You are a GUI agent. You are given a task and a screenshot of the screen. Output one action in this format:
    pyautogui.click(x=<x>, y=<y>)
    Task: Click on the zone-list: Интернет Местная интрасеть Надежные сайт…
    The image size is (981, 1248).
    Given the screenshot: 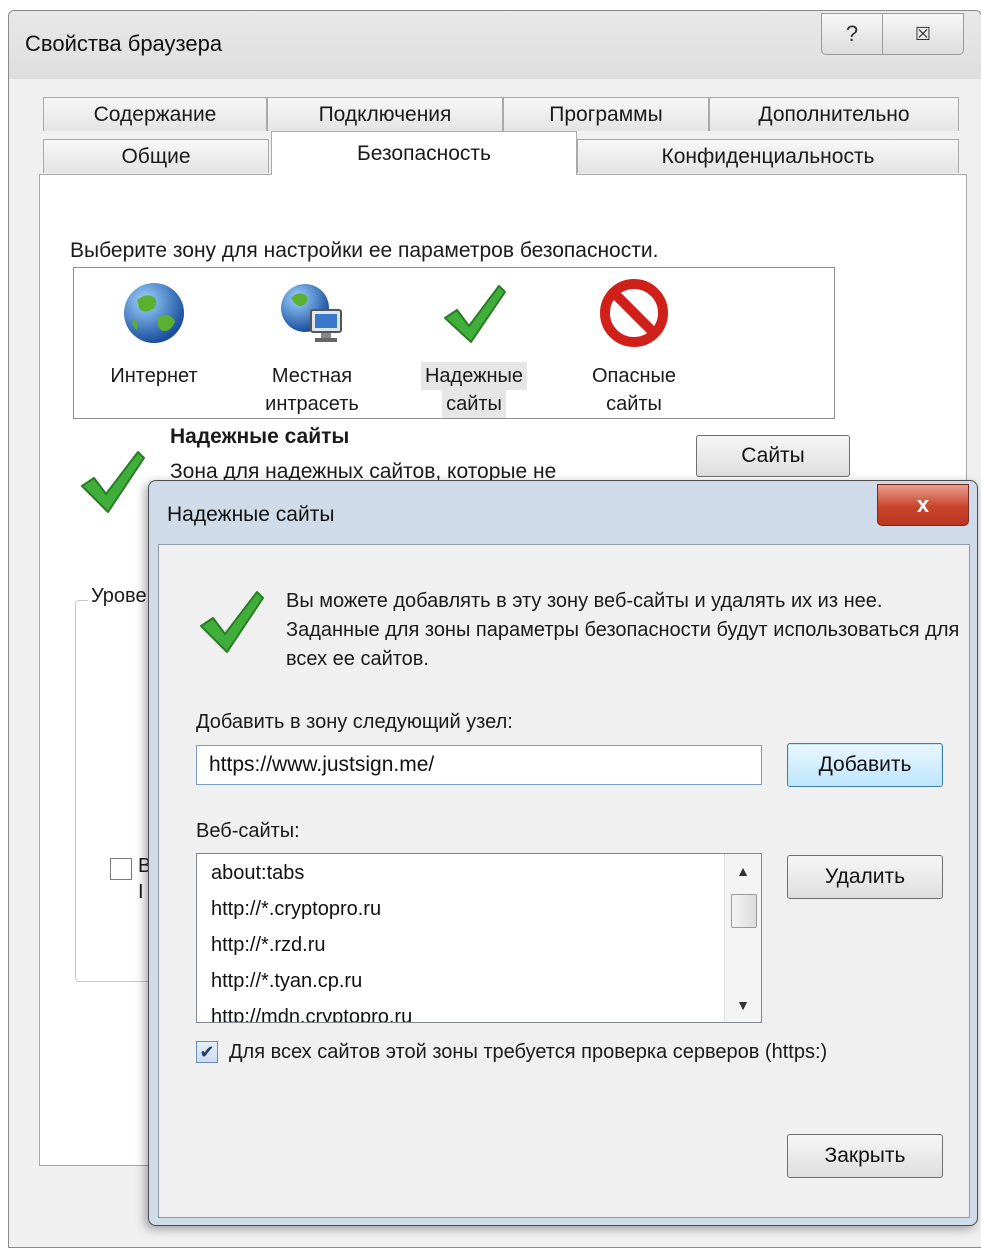 What is the action you would take?
    pyautogui.click(x=454, y=343)
    